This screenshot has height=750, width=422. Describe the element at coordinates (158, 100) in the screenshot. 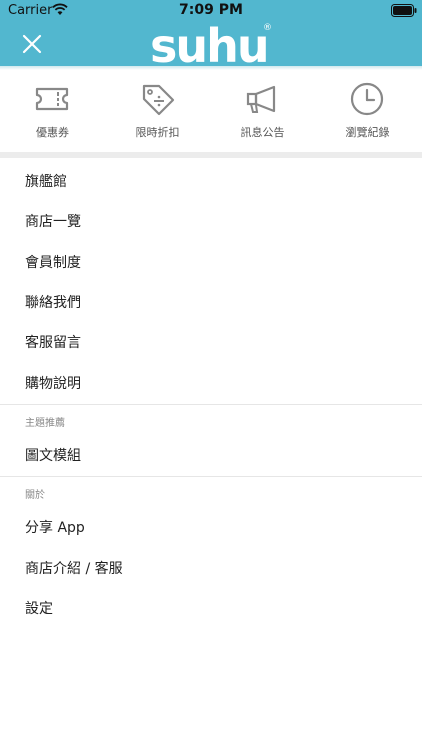

I see `discount-tag-icon` at that location.